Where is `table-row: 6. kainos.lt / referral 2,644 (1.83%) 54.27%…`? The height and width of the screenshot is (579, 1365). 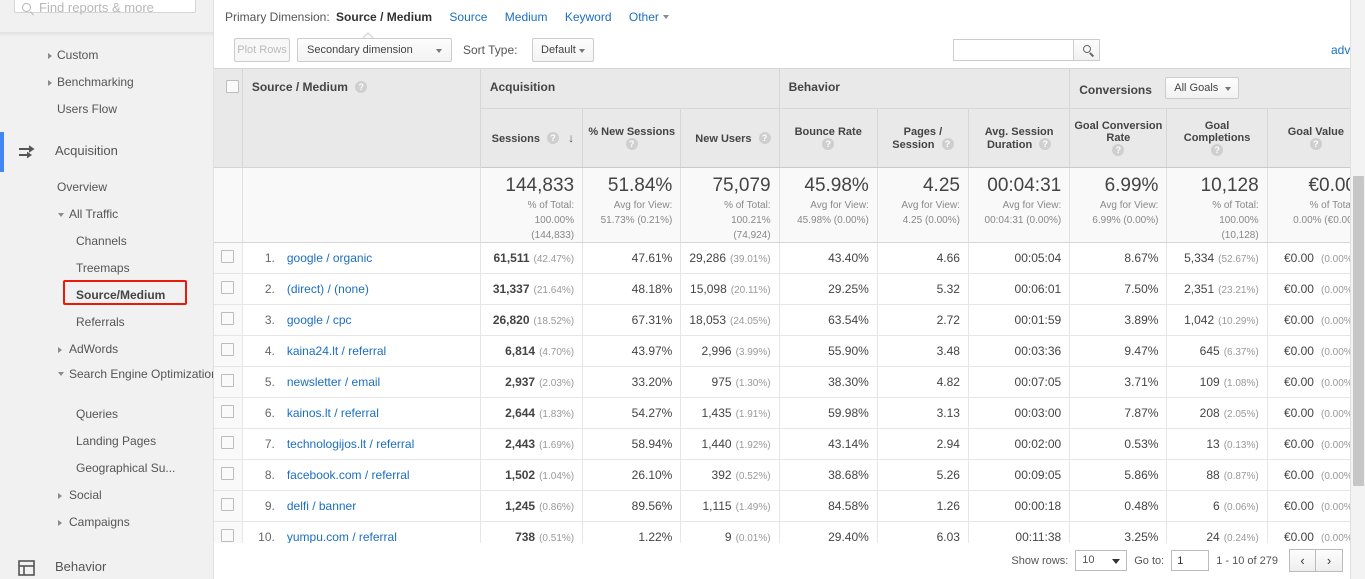
table-row: 6. kainos.lt / referral 2,644 (1.83%) 54.27%… is located at coordinates (789, 413).